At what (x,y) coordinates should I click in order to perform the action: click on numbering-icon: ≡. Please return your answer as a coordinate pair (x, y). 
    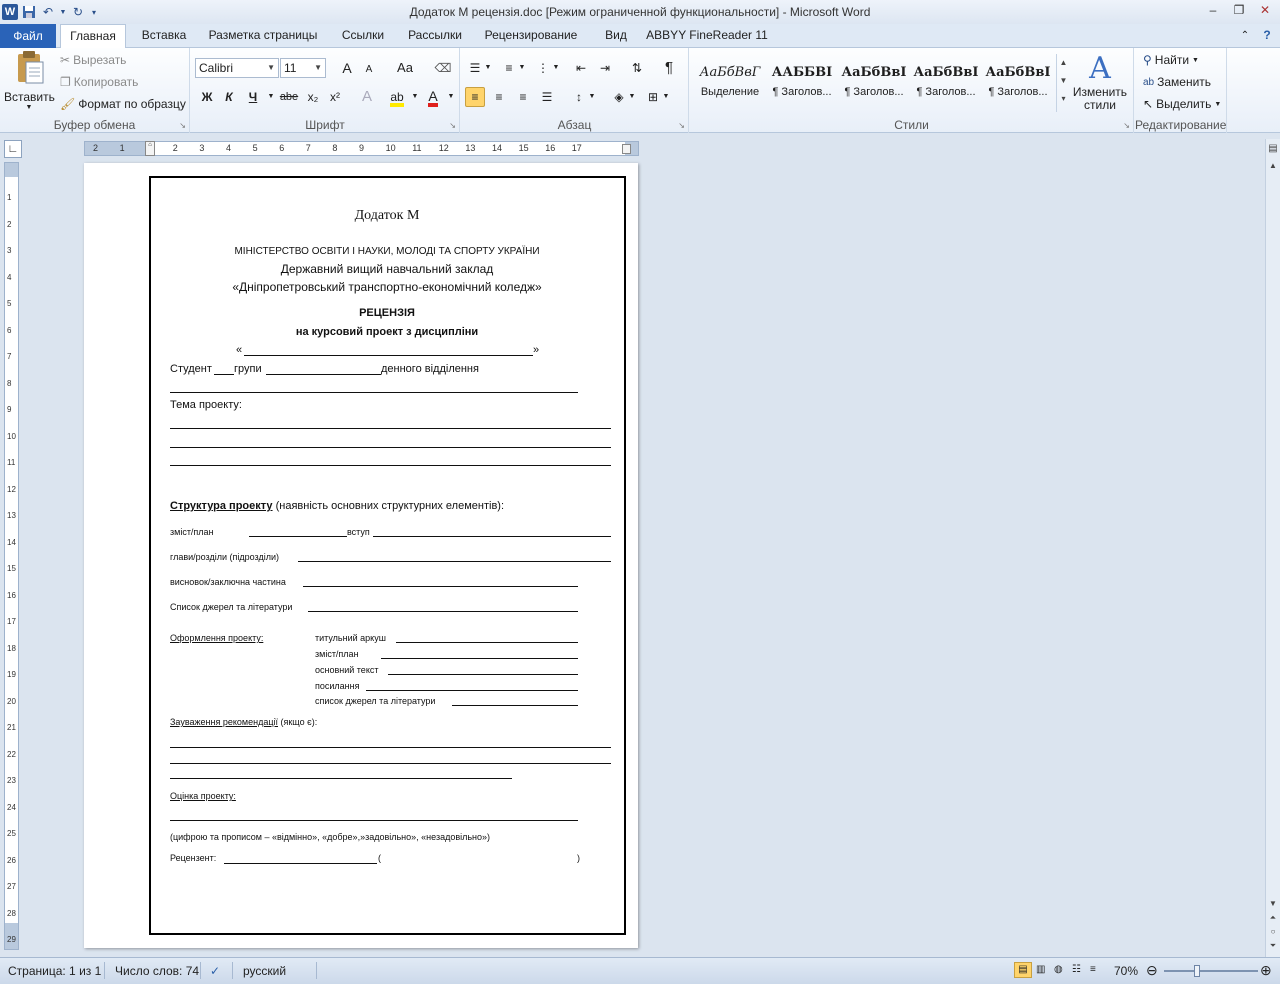
    Looking at the image, I should click on (509, 68).